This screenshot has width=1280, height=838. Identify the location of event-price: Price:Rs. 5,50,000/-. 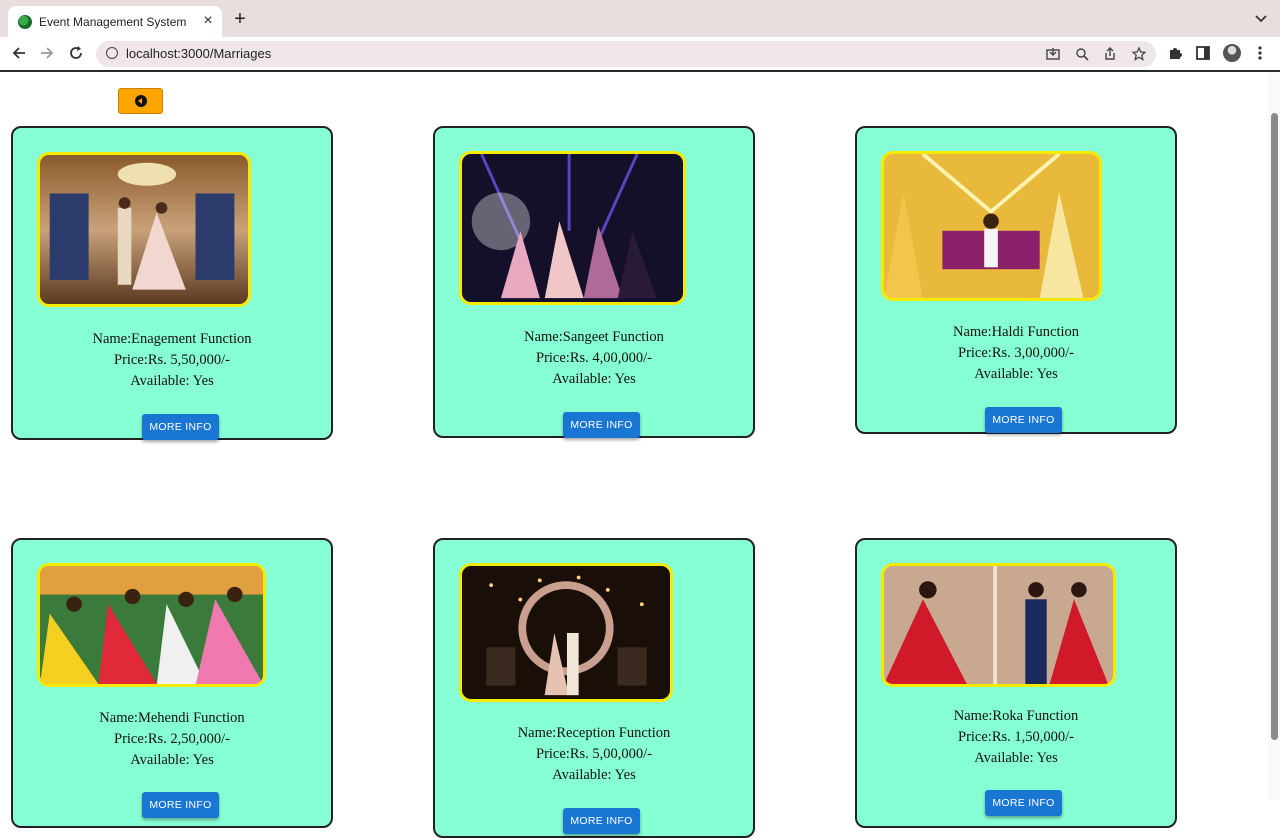
(172, 360).